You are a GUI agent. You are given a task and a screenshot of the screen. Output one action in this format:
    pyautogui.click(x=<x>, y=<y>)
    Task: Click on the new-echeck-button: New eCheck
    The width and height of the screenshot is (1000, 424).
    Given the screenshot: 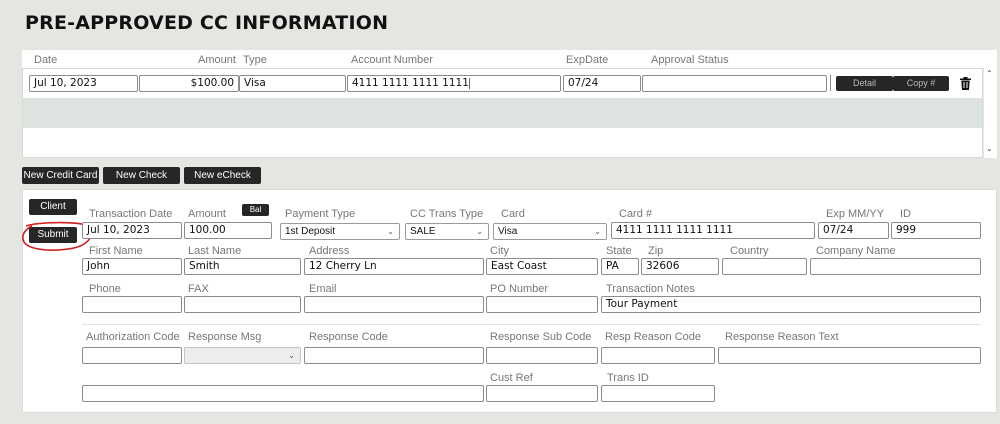 What is the action you would take?
    pyautogui.click(x=222, y=175)
    